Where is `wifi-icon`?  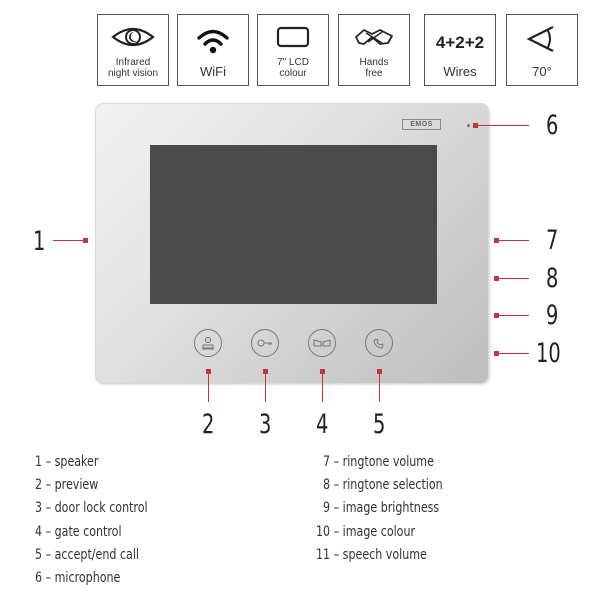
wifi-icon is located at coordinates (213, 41).